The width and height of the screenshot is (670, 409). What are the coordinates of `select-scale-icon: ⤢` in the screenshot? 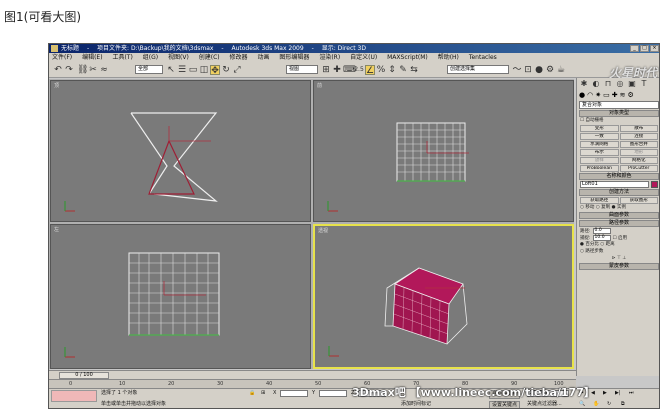 It's located at (237, 70).